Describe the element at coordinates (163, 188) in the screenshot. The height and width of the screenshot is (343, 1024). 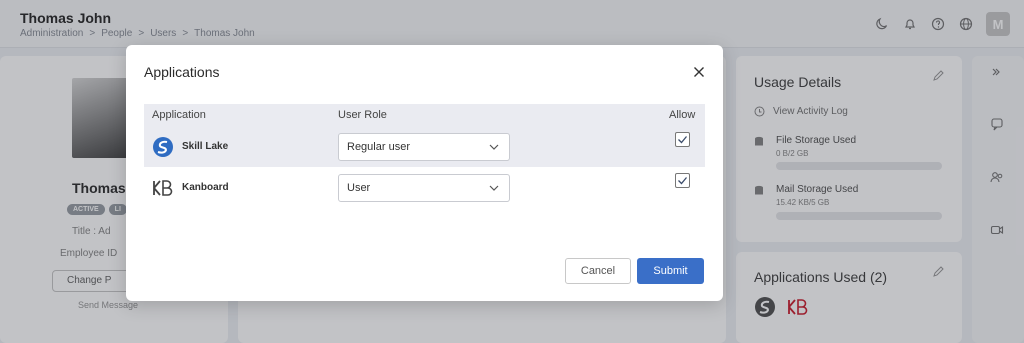
I see `kanboard-logo-icon` at that location.